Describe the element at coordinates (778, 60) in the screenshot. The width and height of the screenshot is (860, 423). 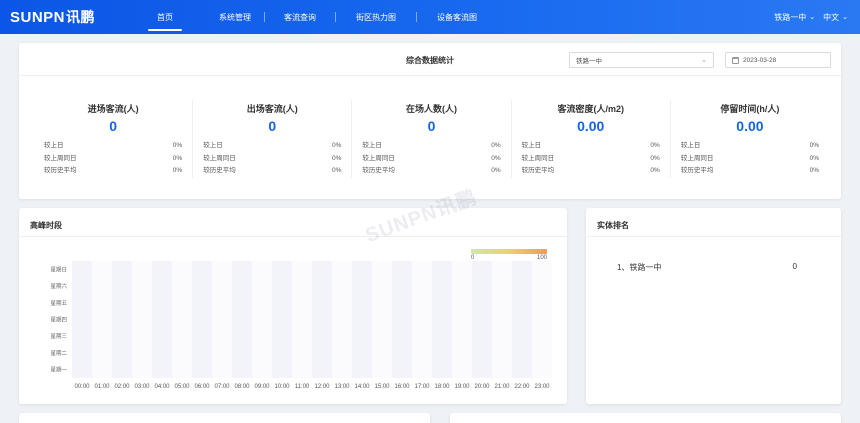
I see `date-picker: 2023-03-28` at that location.